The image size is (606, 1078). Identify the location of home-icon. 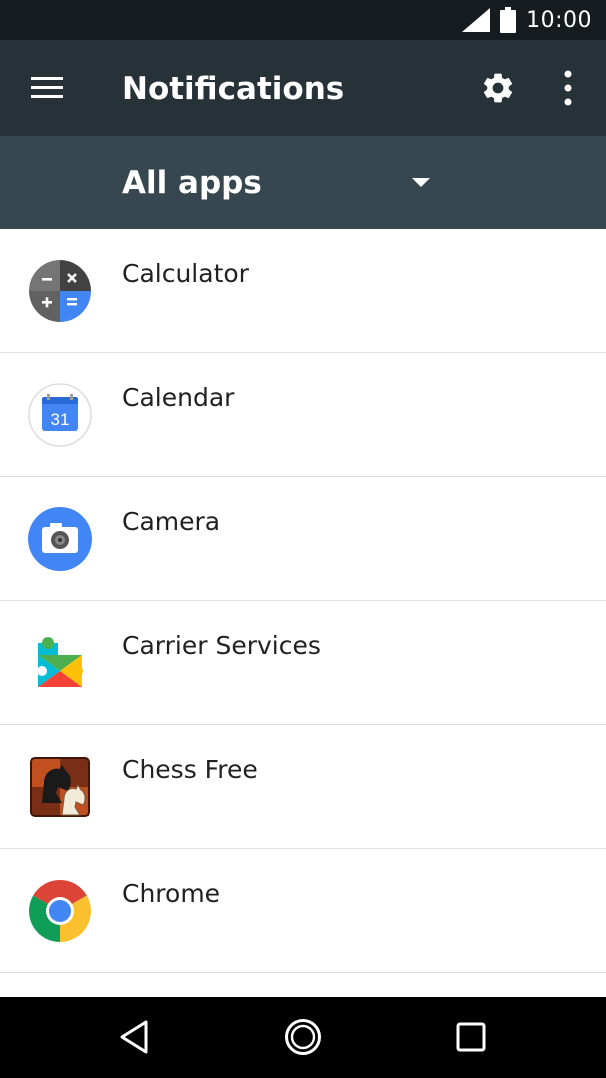
(303, 1037).